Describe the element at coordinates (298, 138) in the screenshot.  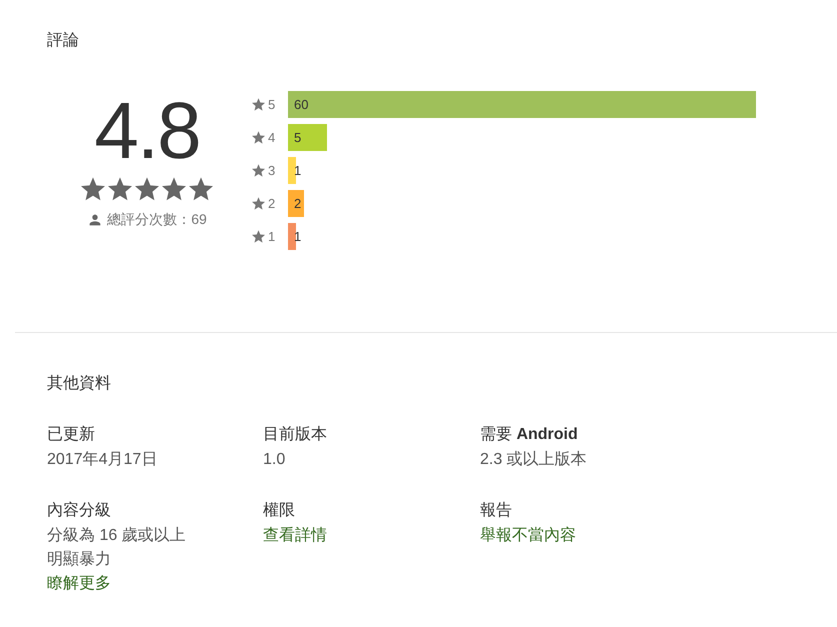
I see `rating-bar-count: 5` at that location.